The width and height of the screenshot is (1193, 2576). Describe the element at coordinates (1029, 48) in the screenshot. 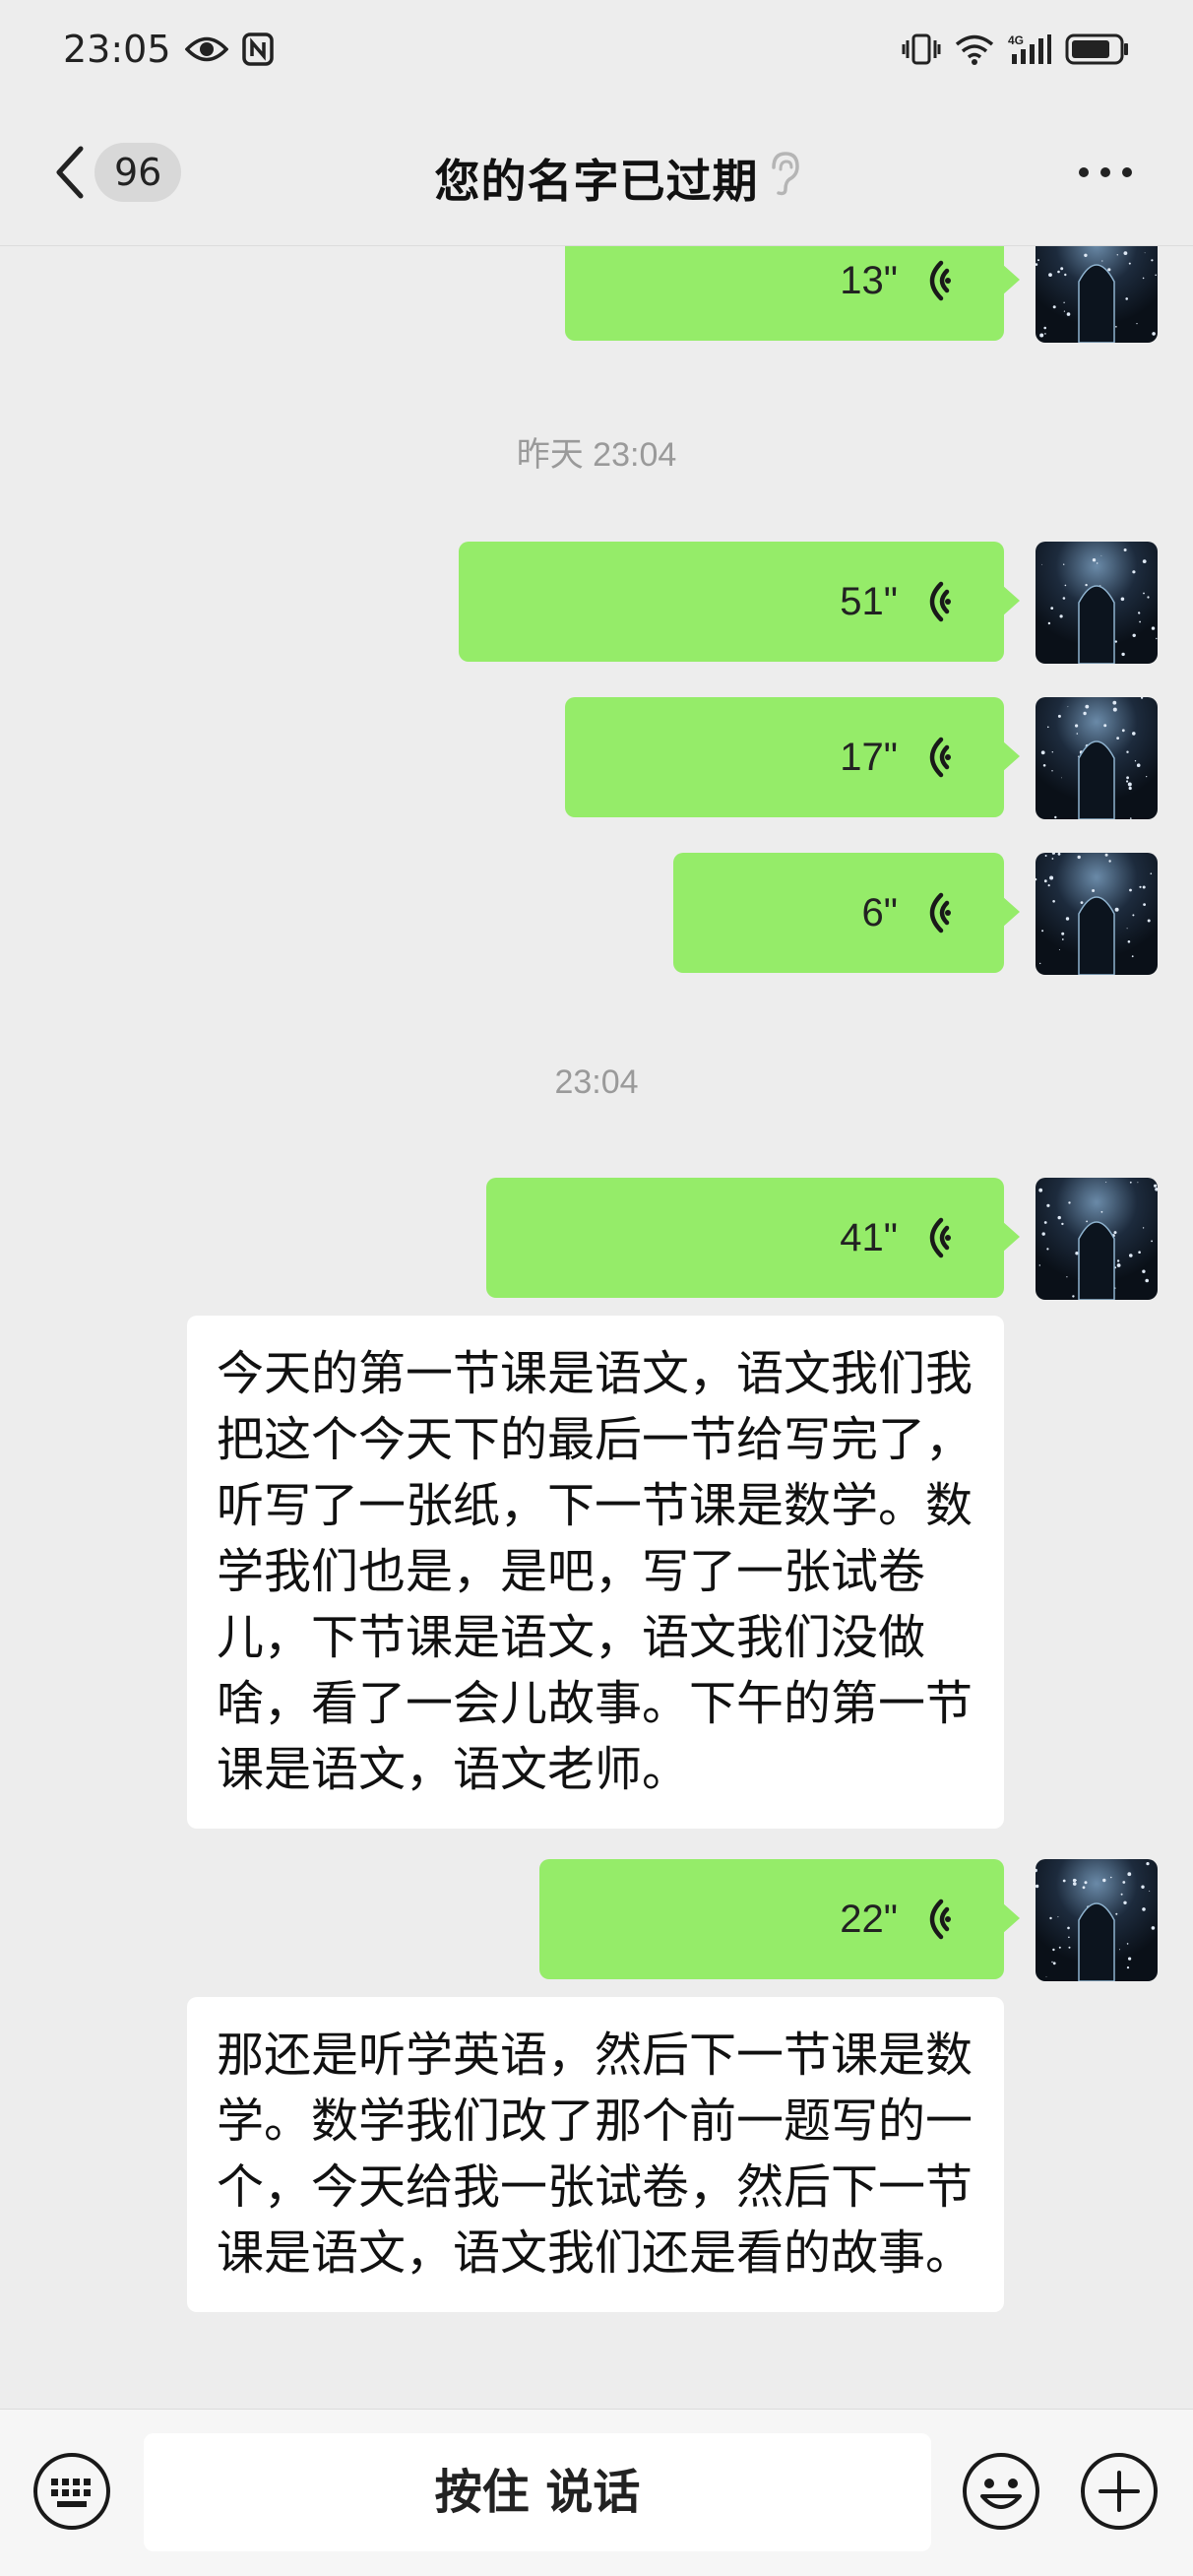

I see `signal-4g-icon: 4G` at that location.